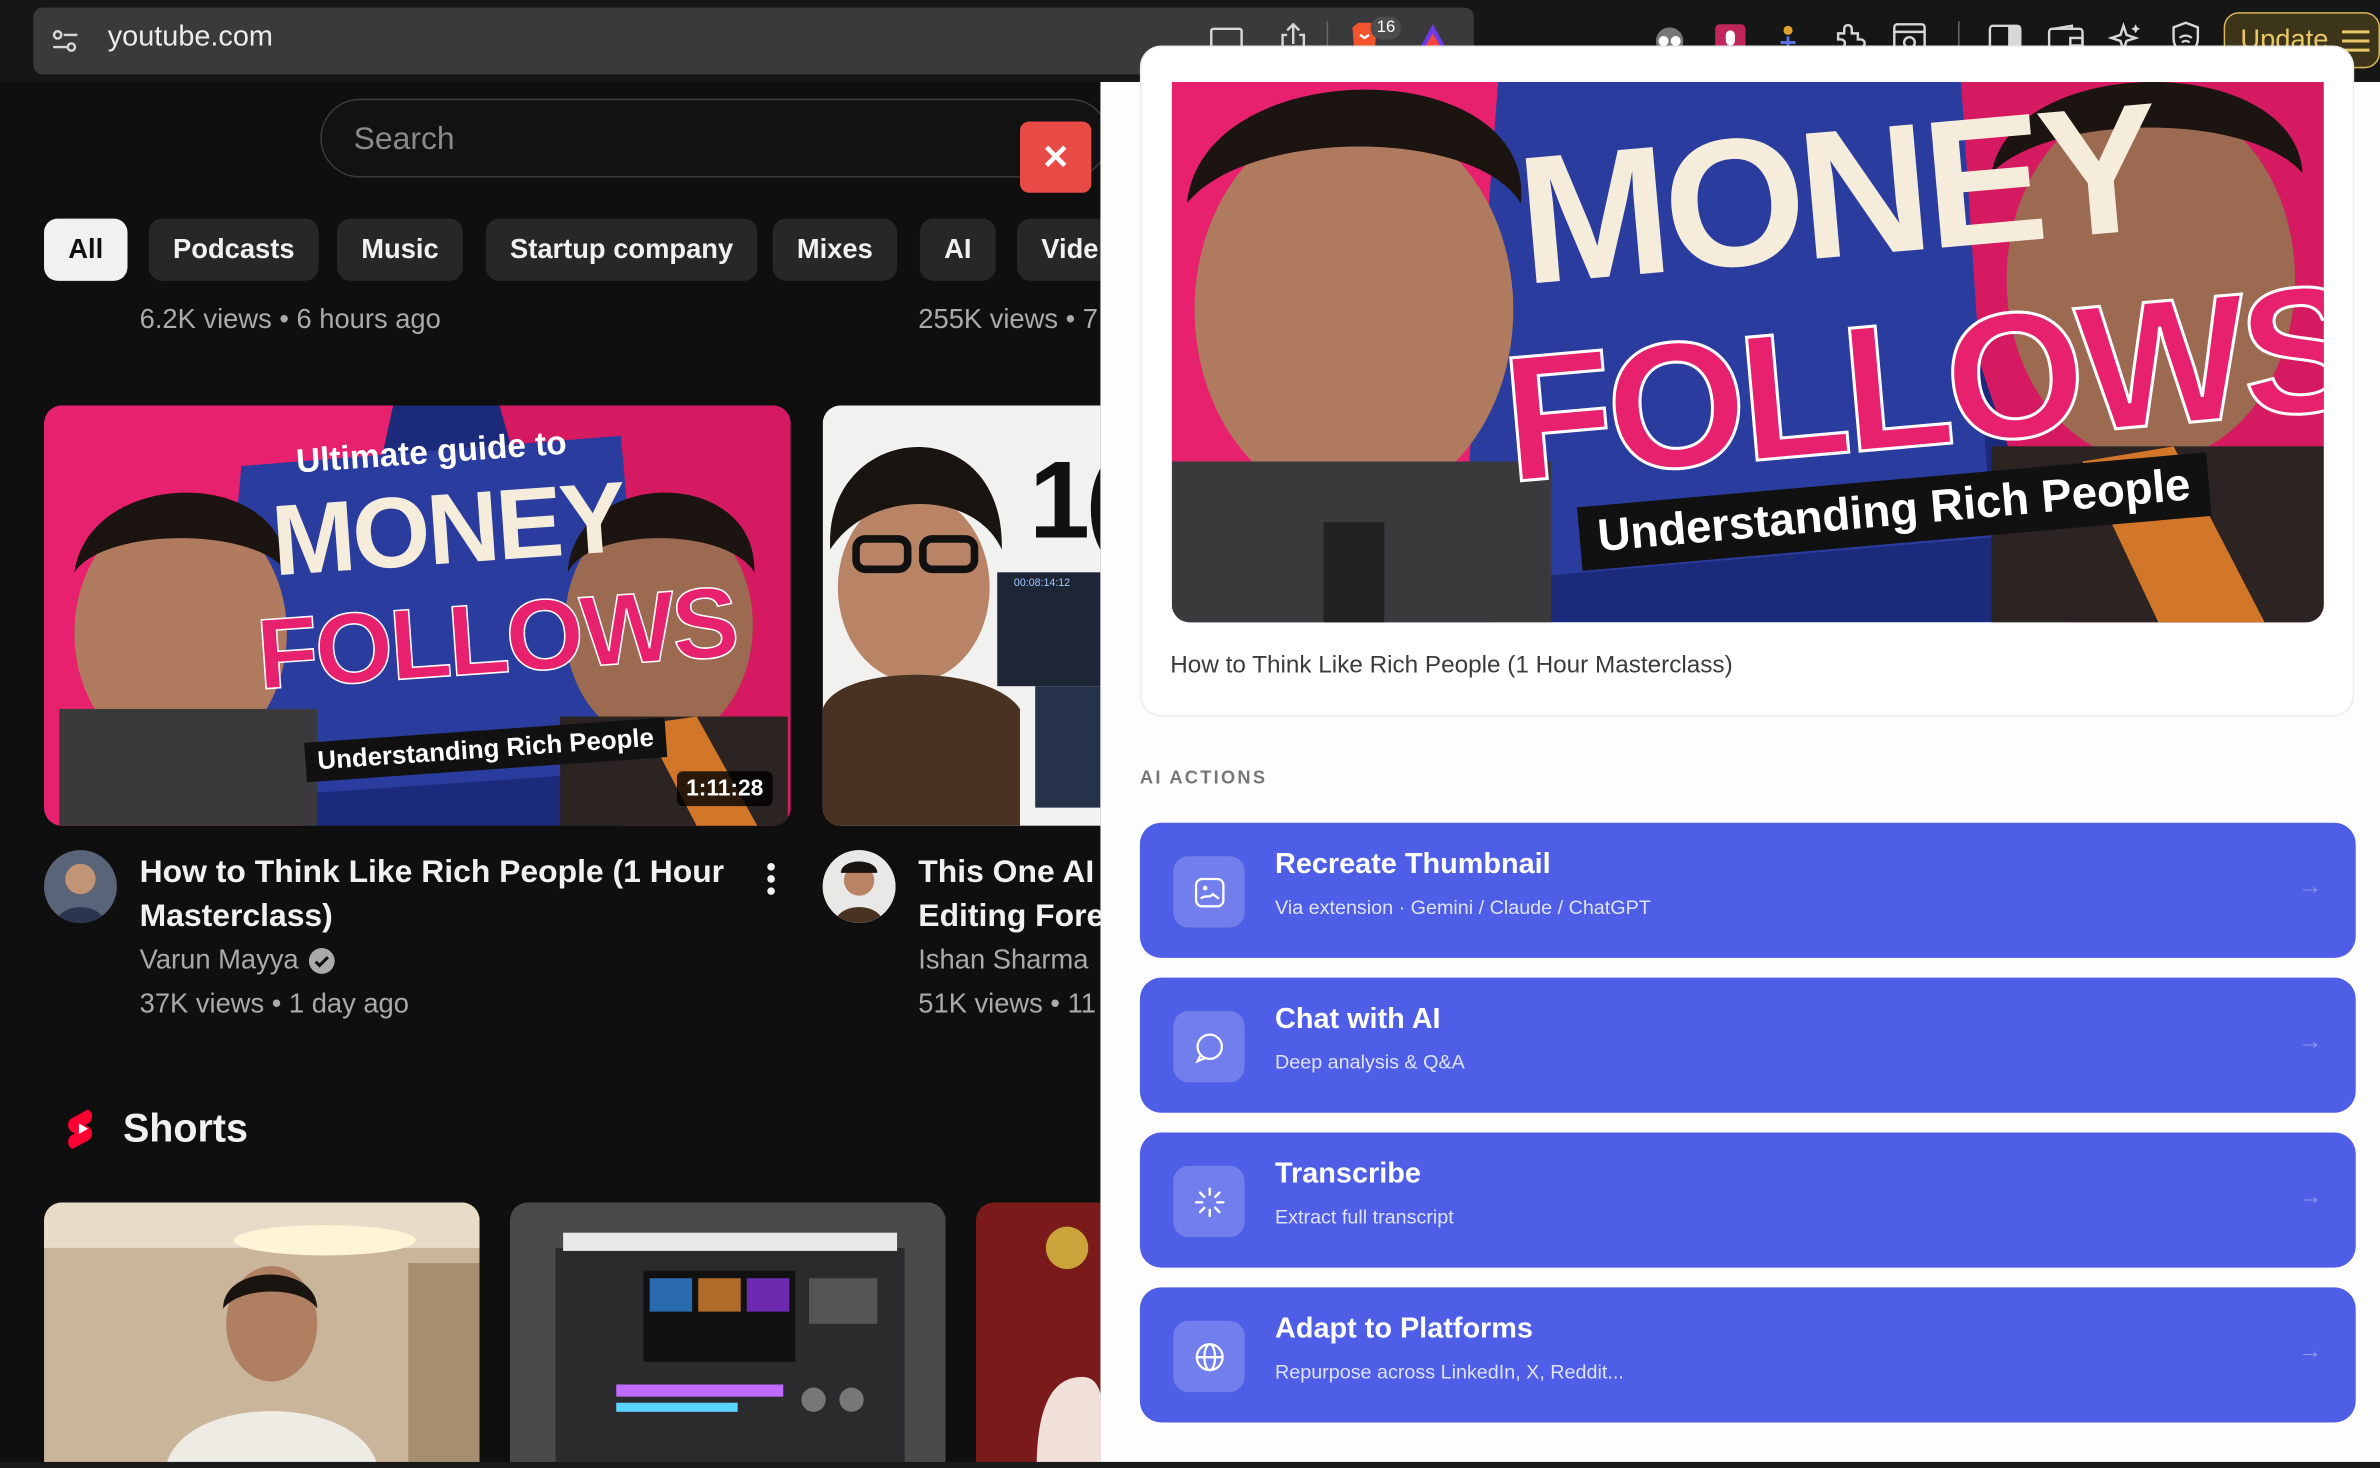 The image size is (2380, 1468). I want to click on more-options-icon, so click(770, 879).